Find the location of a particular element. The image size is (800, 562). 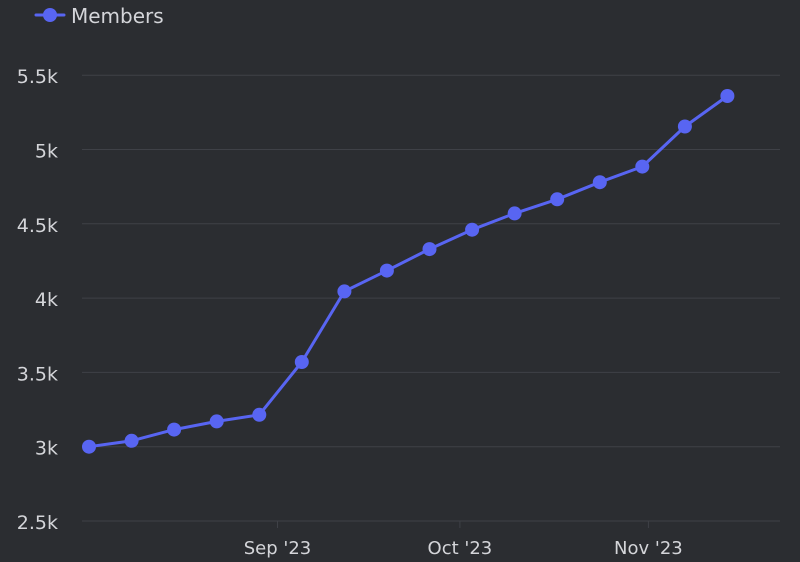

x-tick-label: Sep '23 is located at coordinates (278, 548).